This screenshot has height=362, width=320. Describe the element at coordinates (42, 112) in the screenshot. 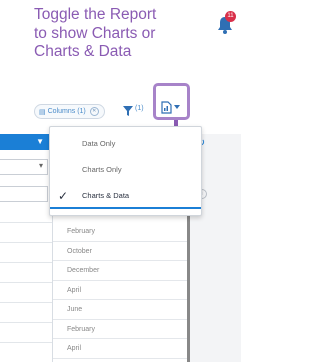

I see `columns-icon: ▤` at that location.